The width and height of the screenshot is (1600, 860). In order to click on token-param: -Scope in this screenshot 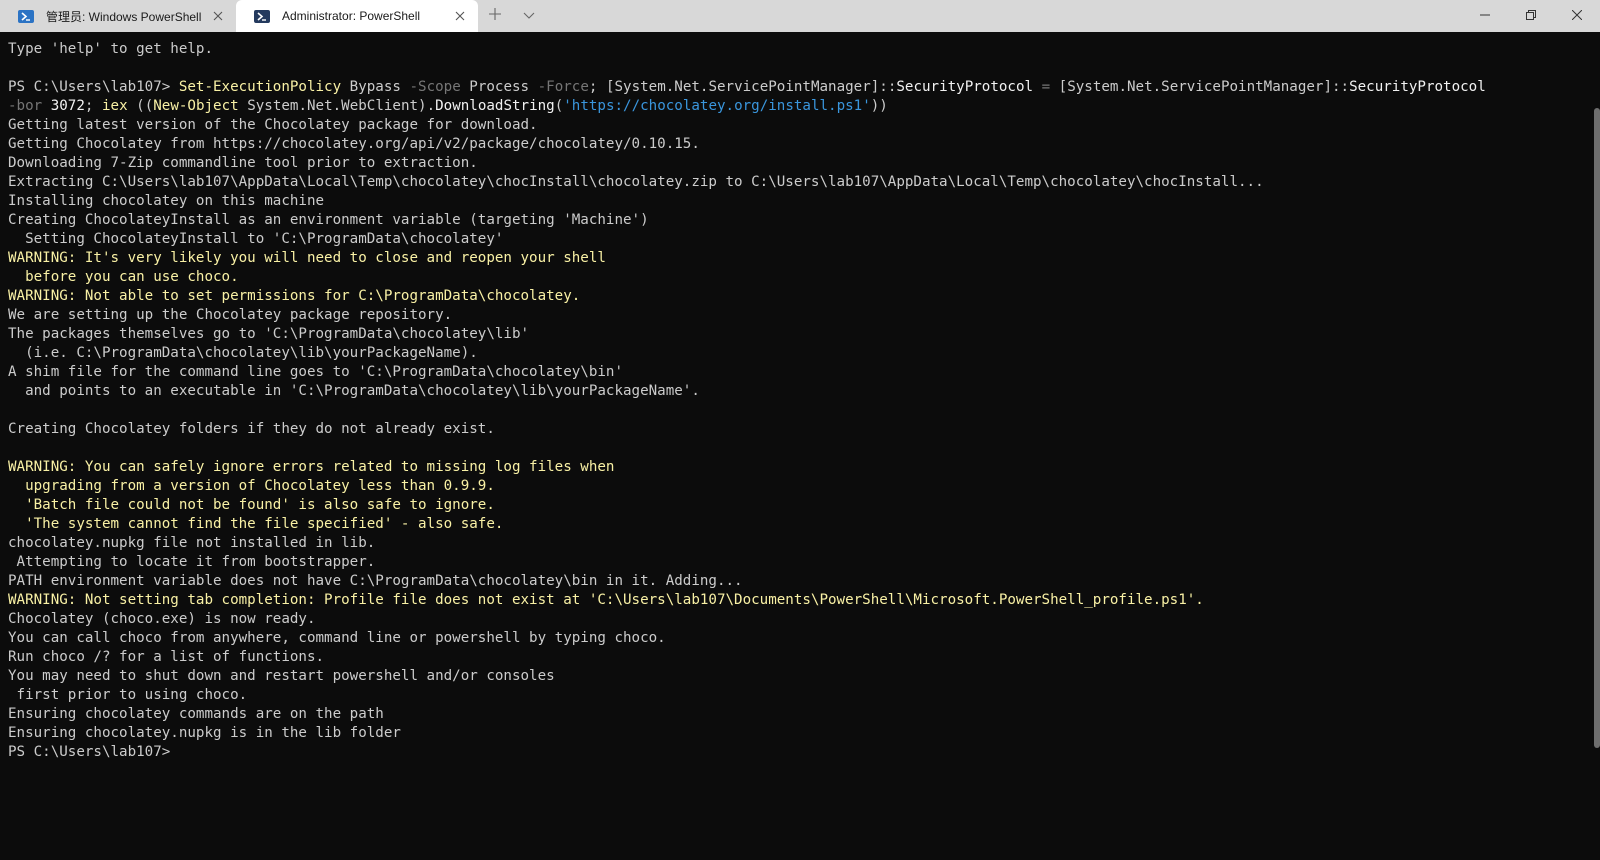, I will do `click(435, 87)`.